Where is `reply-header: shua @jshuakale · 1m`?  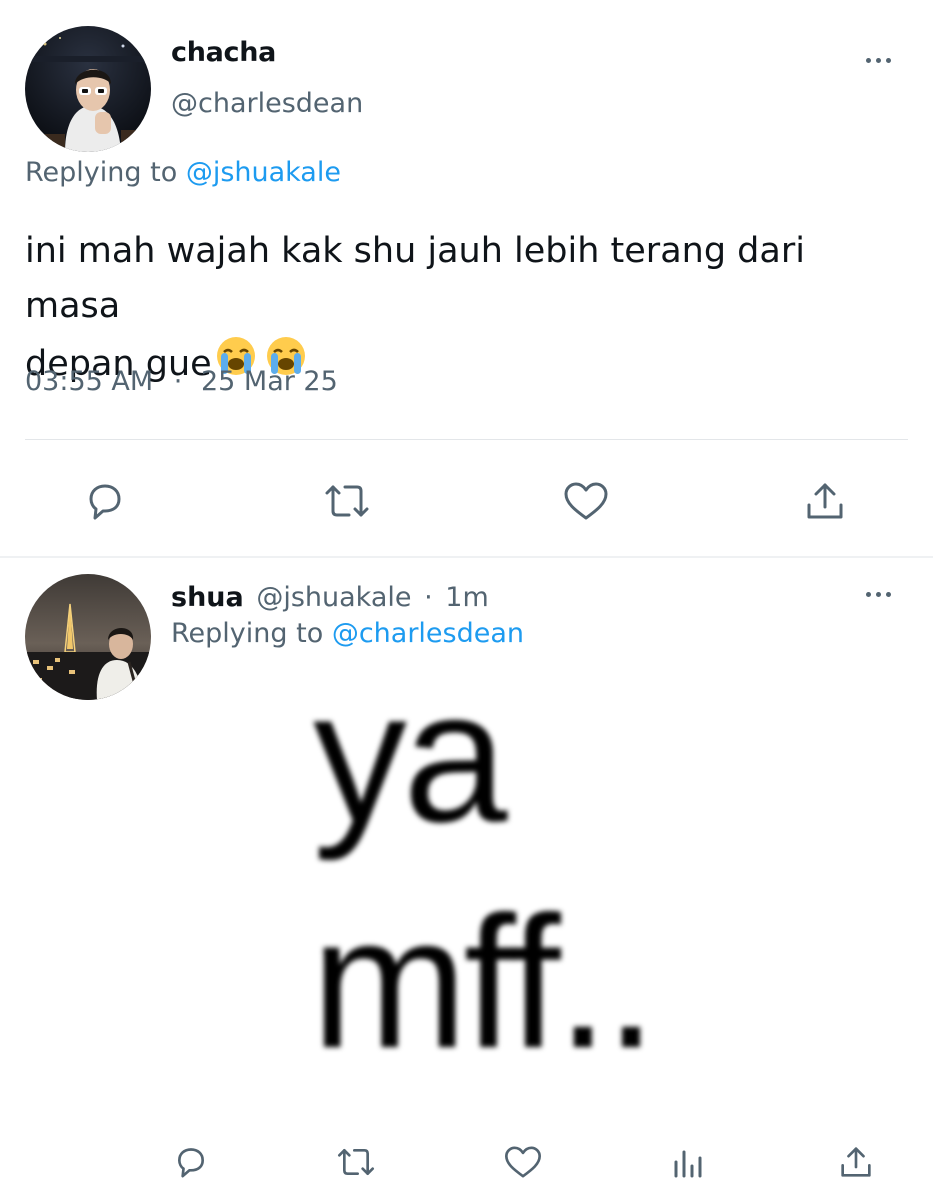
reply-header: shua @jshuakale · 1m is located at coordinates (330, 597).